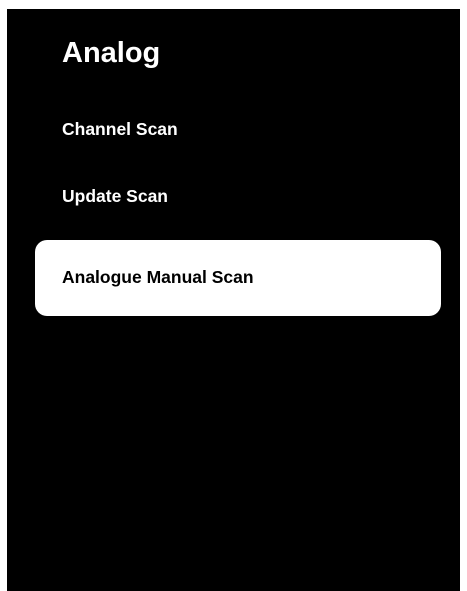  I want to click on menu-title: Analog, so click(111, 53).